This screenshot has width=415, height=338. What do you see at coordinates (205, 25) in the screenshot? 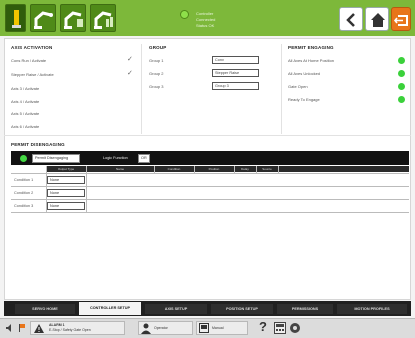
I see `status-line-3: Status OK` at bounding box center [205, 25].